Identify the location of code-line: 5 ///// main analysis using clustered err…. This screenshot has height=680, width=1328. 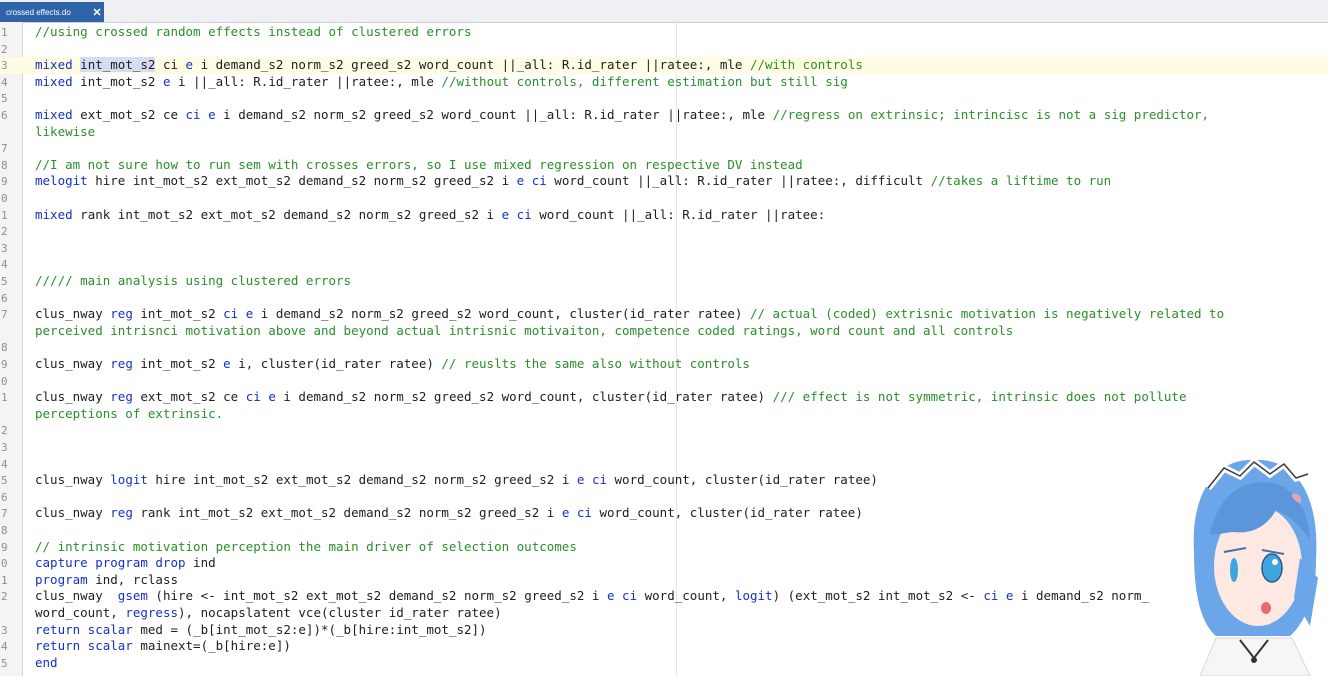
(664, 281).